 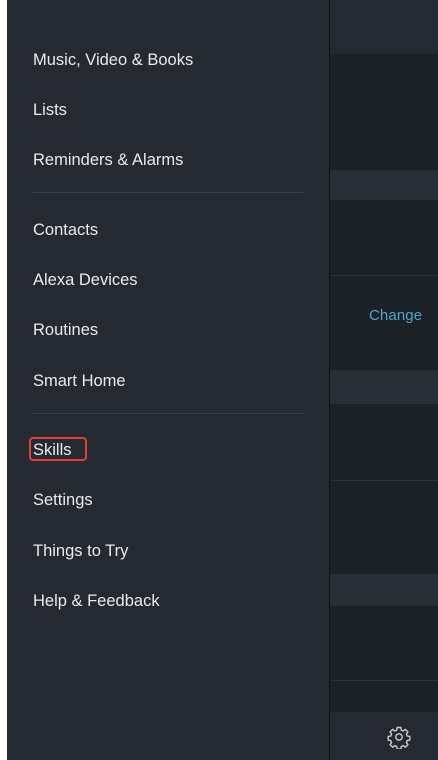 I want to click on menu-item-lists: Lists, so click(x=50, y=110).